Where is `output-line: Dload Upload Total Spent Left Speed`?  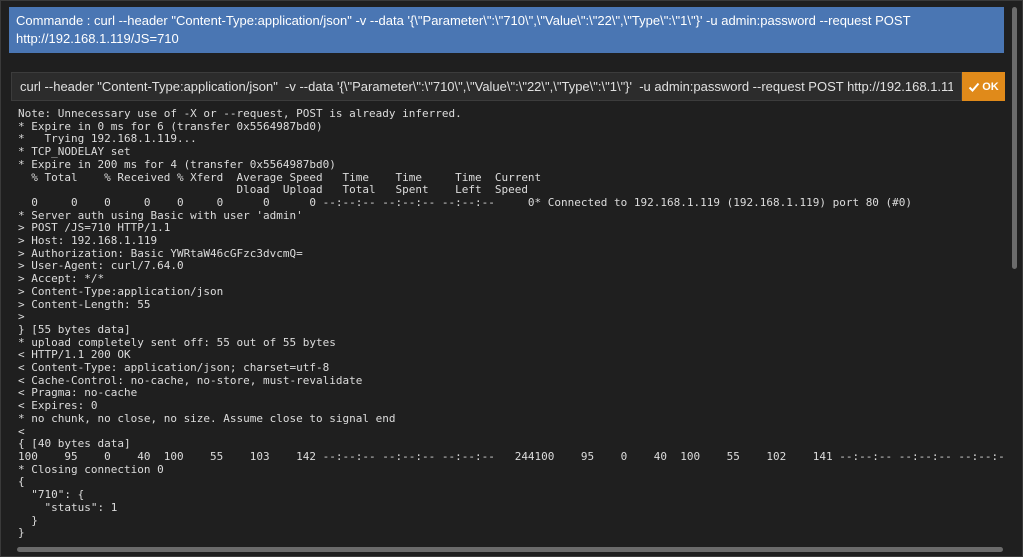 output-line: Dload Upload Total Spent Left Speed is located at coordinates (273, 190).